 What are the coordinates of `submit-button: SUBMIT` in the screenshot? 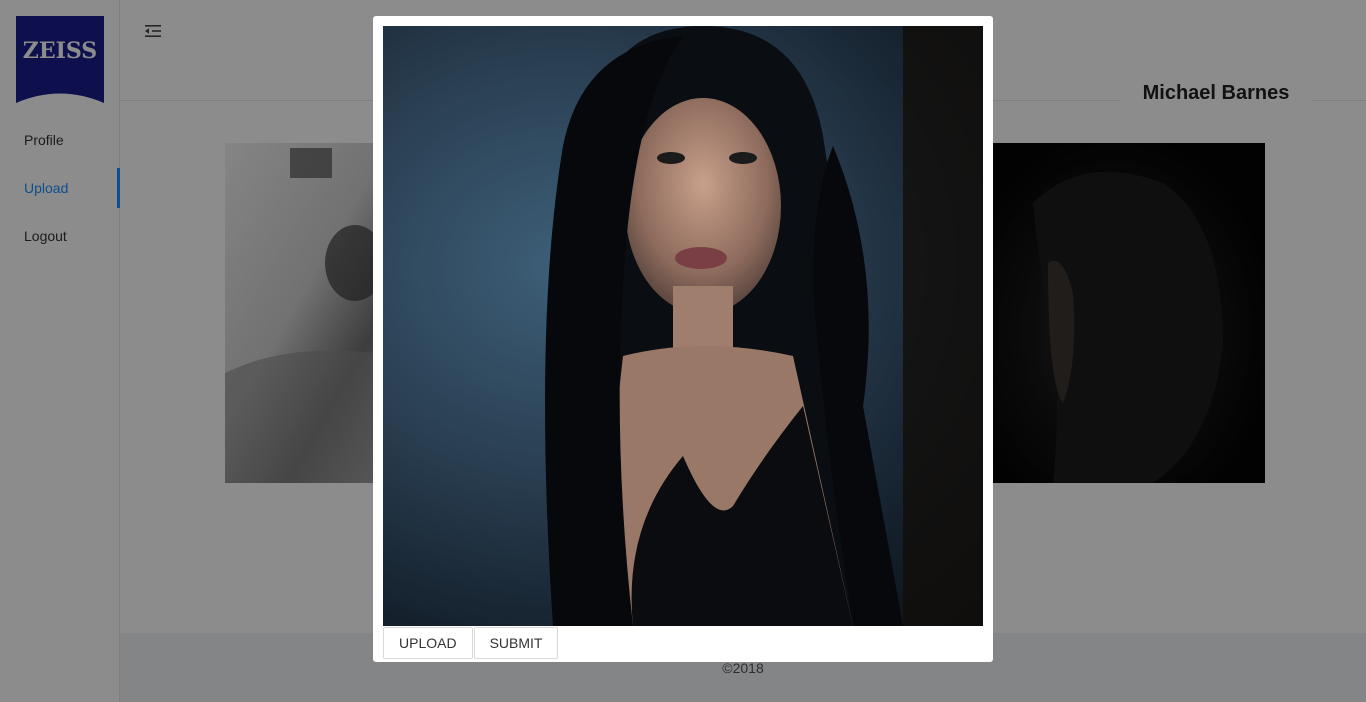 It's located at (516, 643).